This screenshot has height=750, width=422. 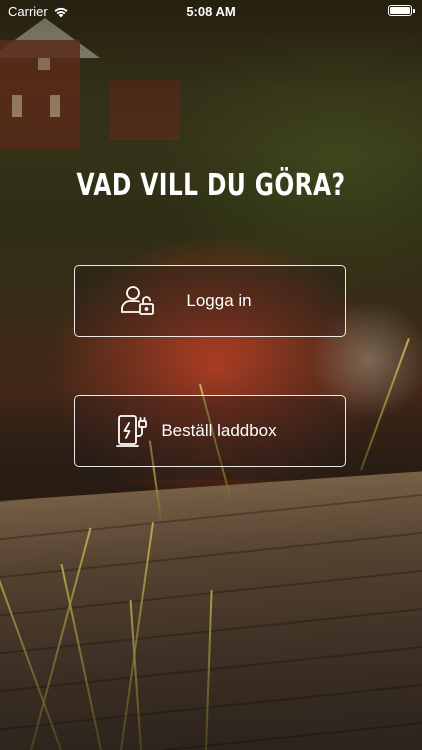 I want to click on login-button: Logga in, so click(x=210, y=301).